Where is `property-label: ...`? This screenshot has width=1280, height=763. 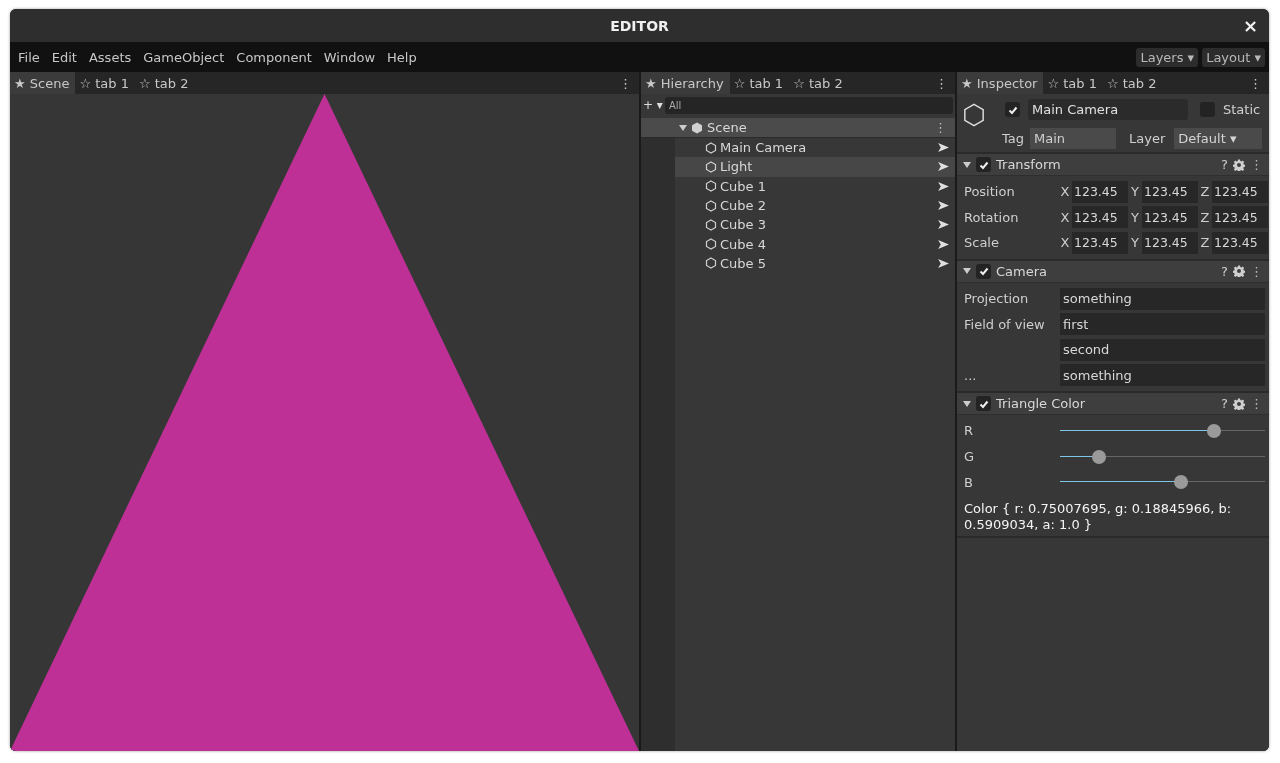
property-label: ... is located at coordinates (970, 375).